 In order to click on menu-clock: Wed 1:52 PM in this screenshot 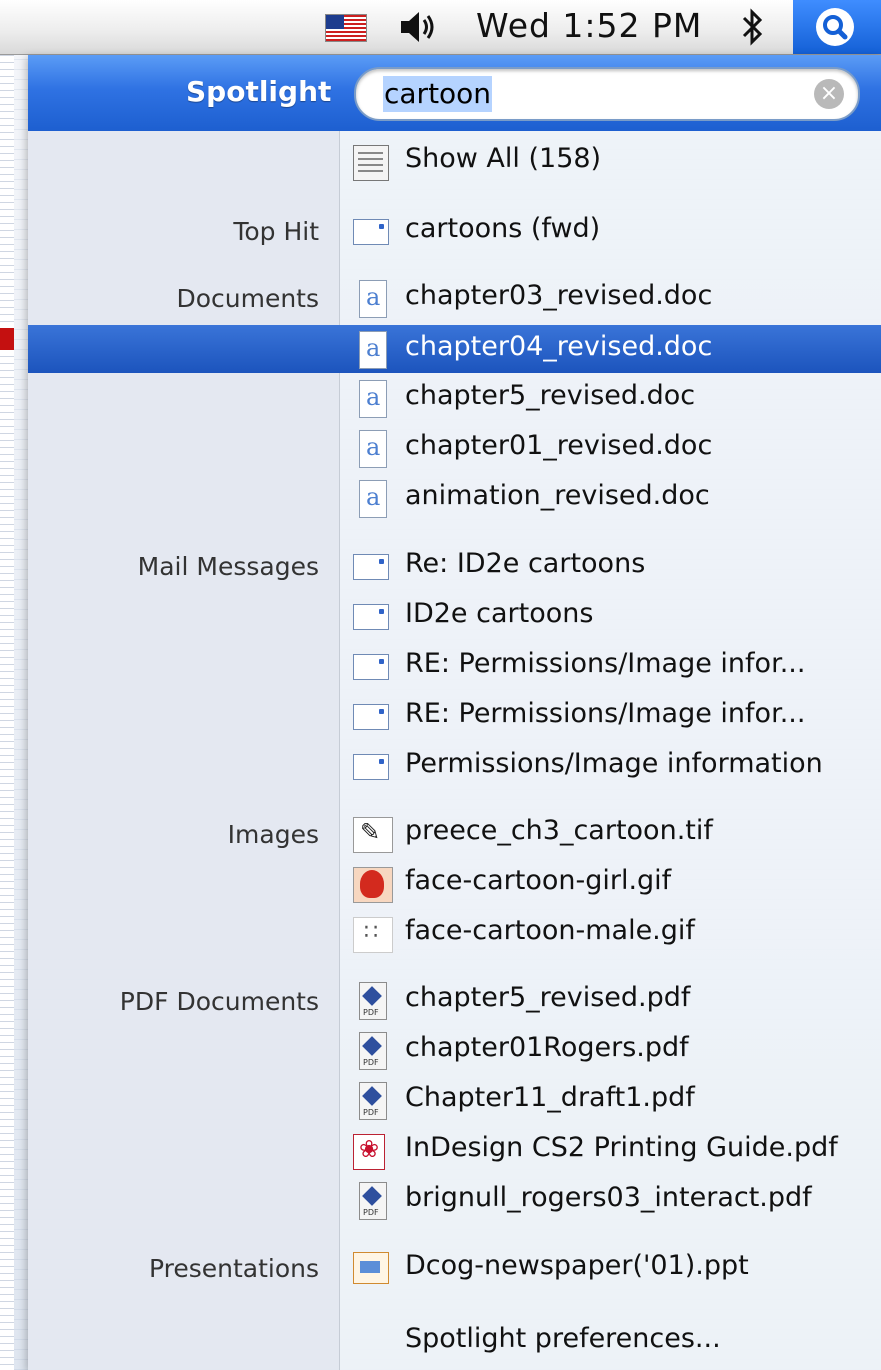, I will do `click(589, 25)`.